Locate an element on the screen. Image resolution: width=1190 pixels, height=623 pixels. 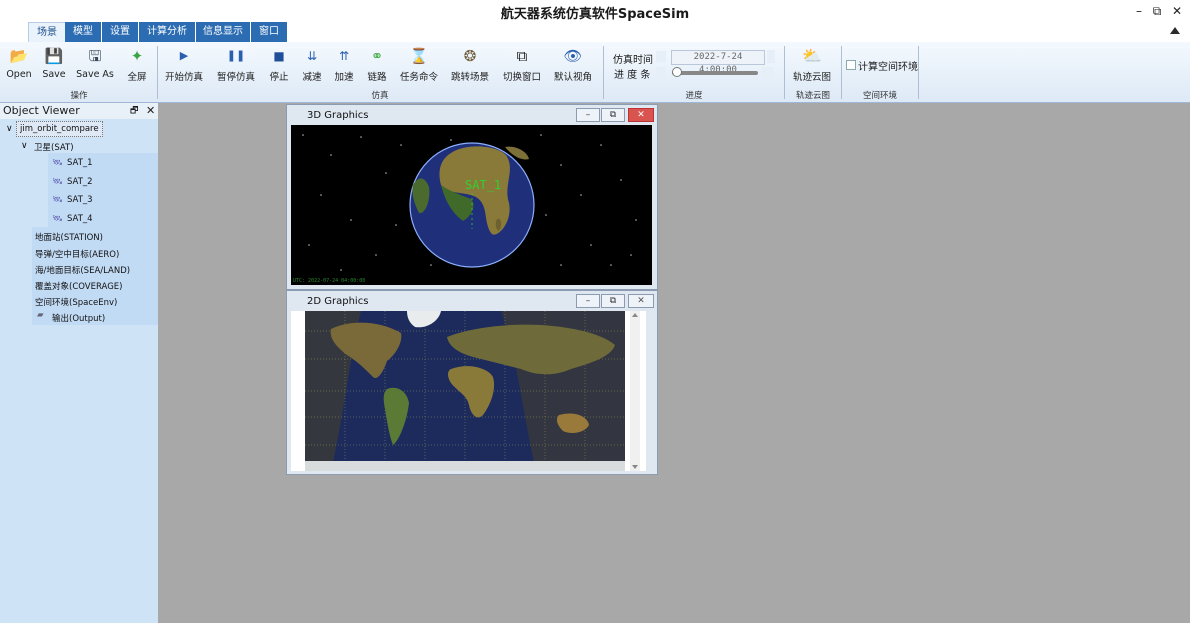
window-2d-graphics: 2D Graphics – ⧉ ✕ is located at coordinates (472, 382).